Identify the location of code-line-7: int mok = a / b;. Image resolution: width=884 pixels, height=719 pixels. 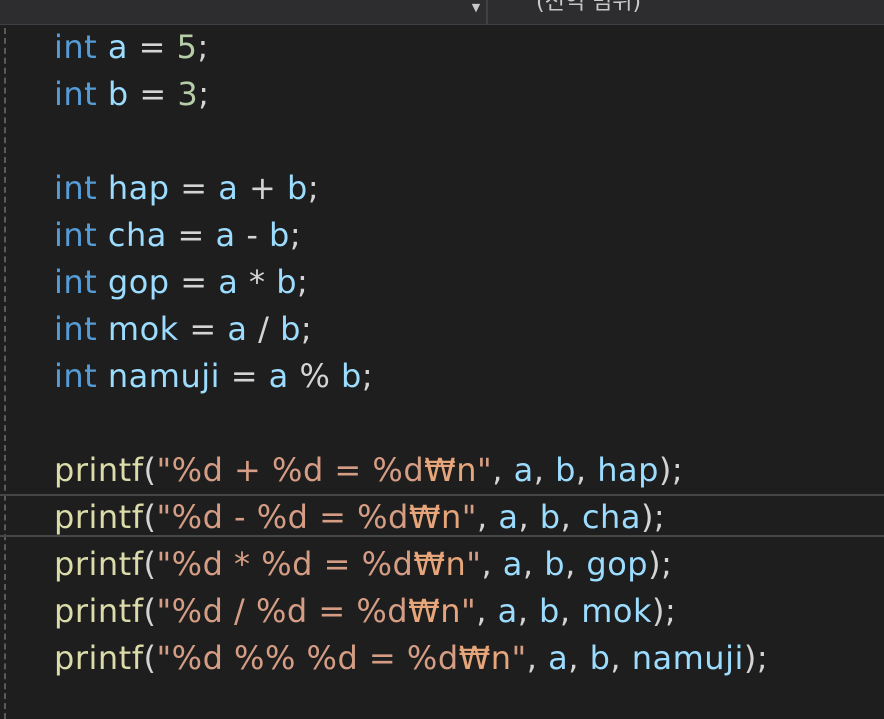
(183, 329).